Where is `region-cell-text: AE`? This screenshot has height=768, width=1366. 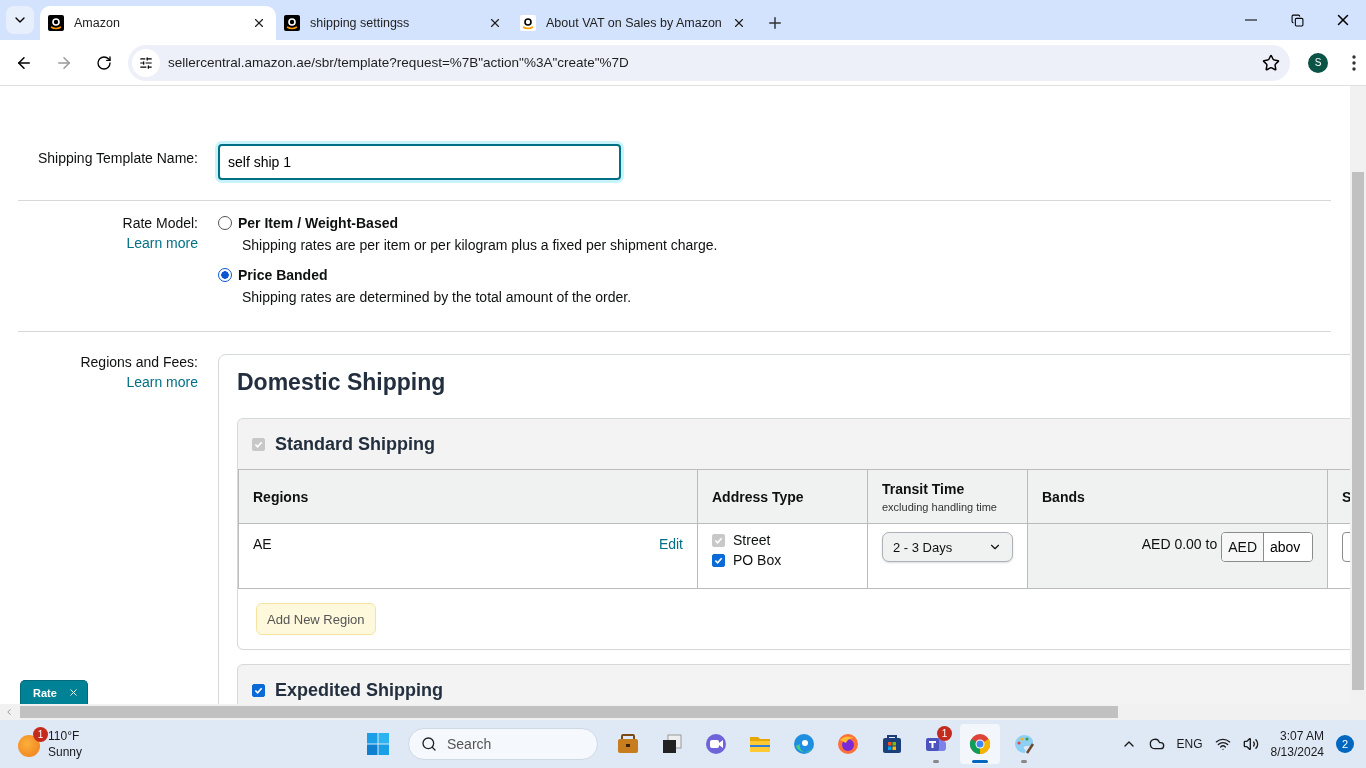 region-cell-text: AE is located at coordinates (262, 545).